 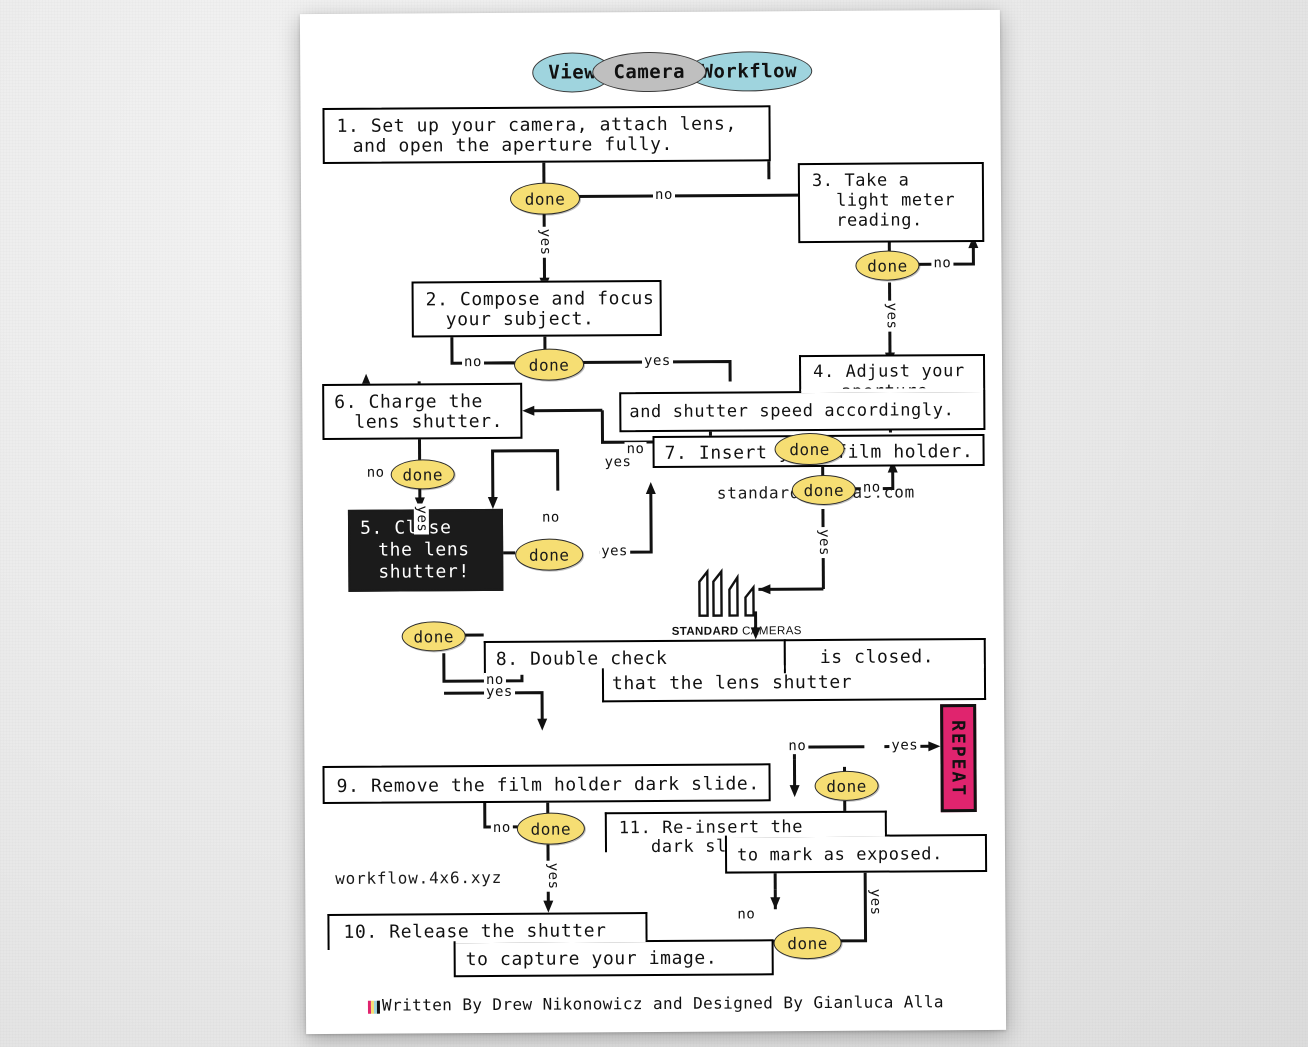 I want to click on step-11-line-3: to mark as exposed., so click(x=839, y=855).